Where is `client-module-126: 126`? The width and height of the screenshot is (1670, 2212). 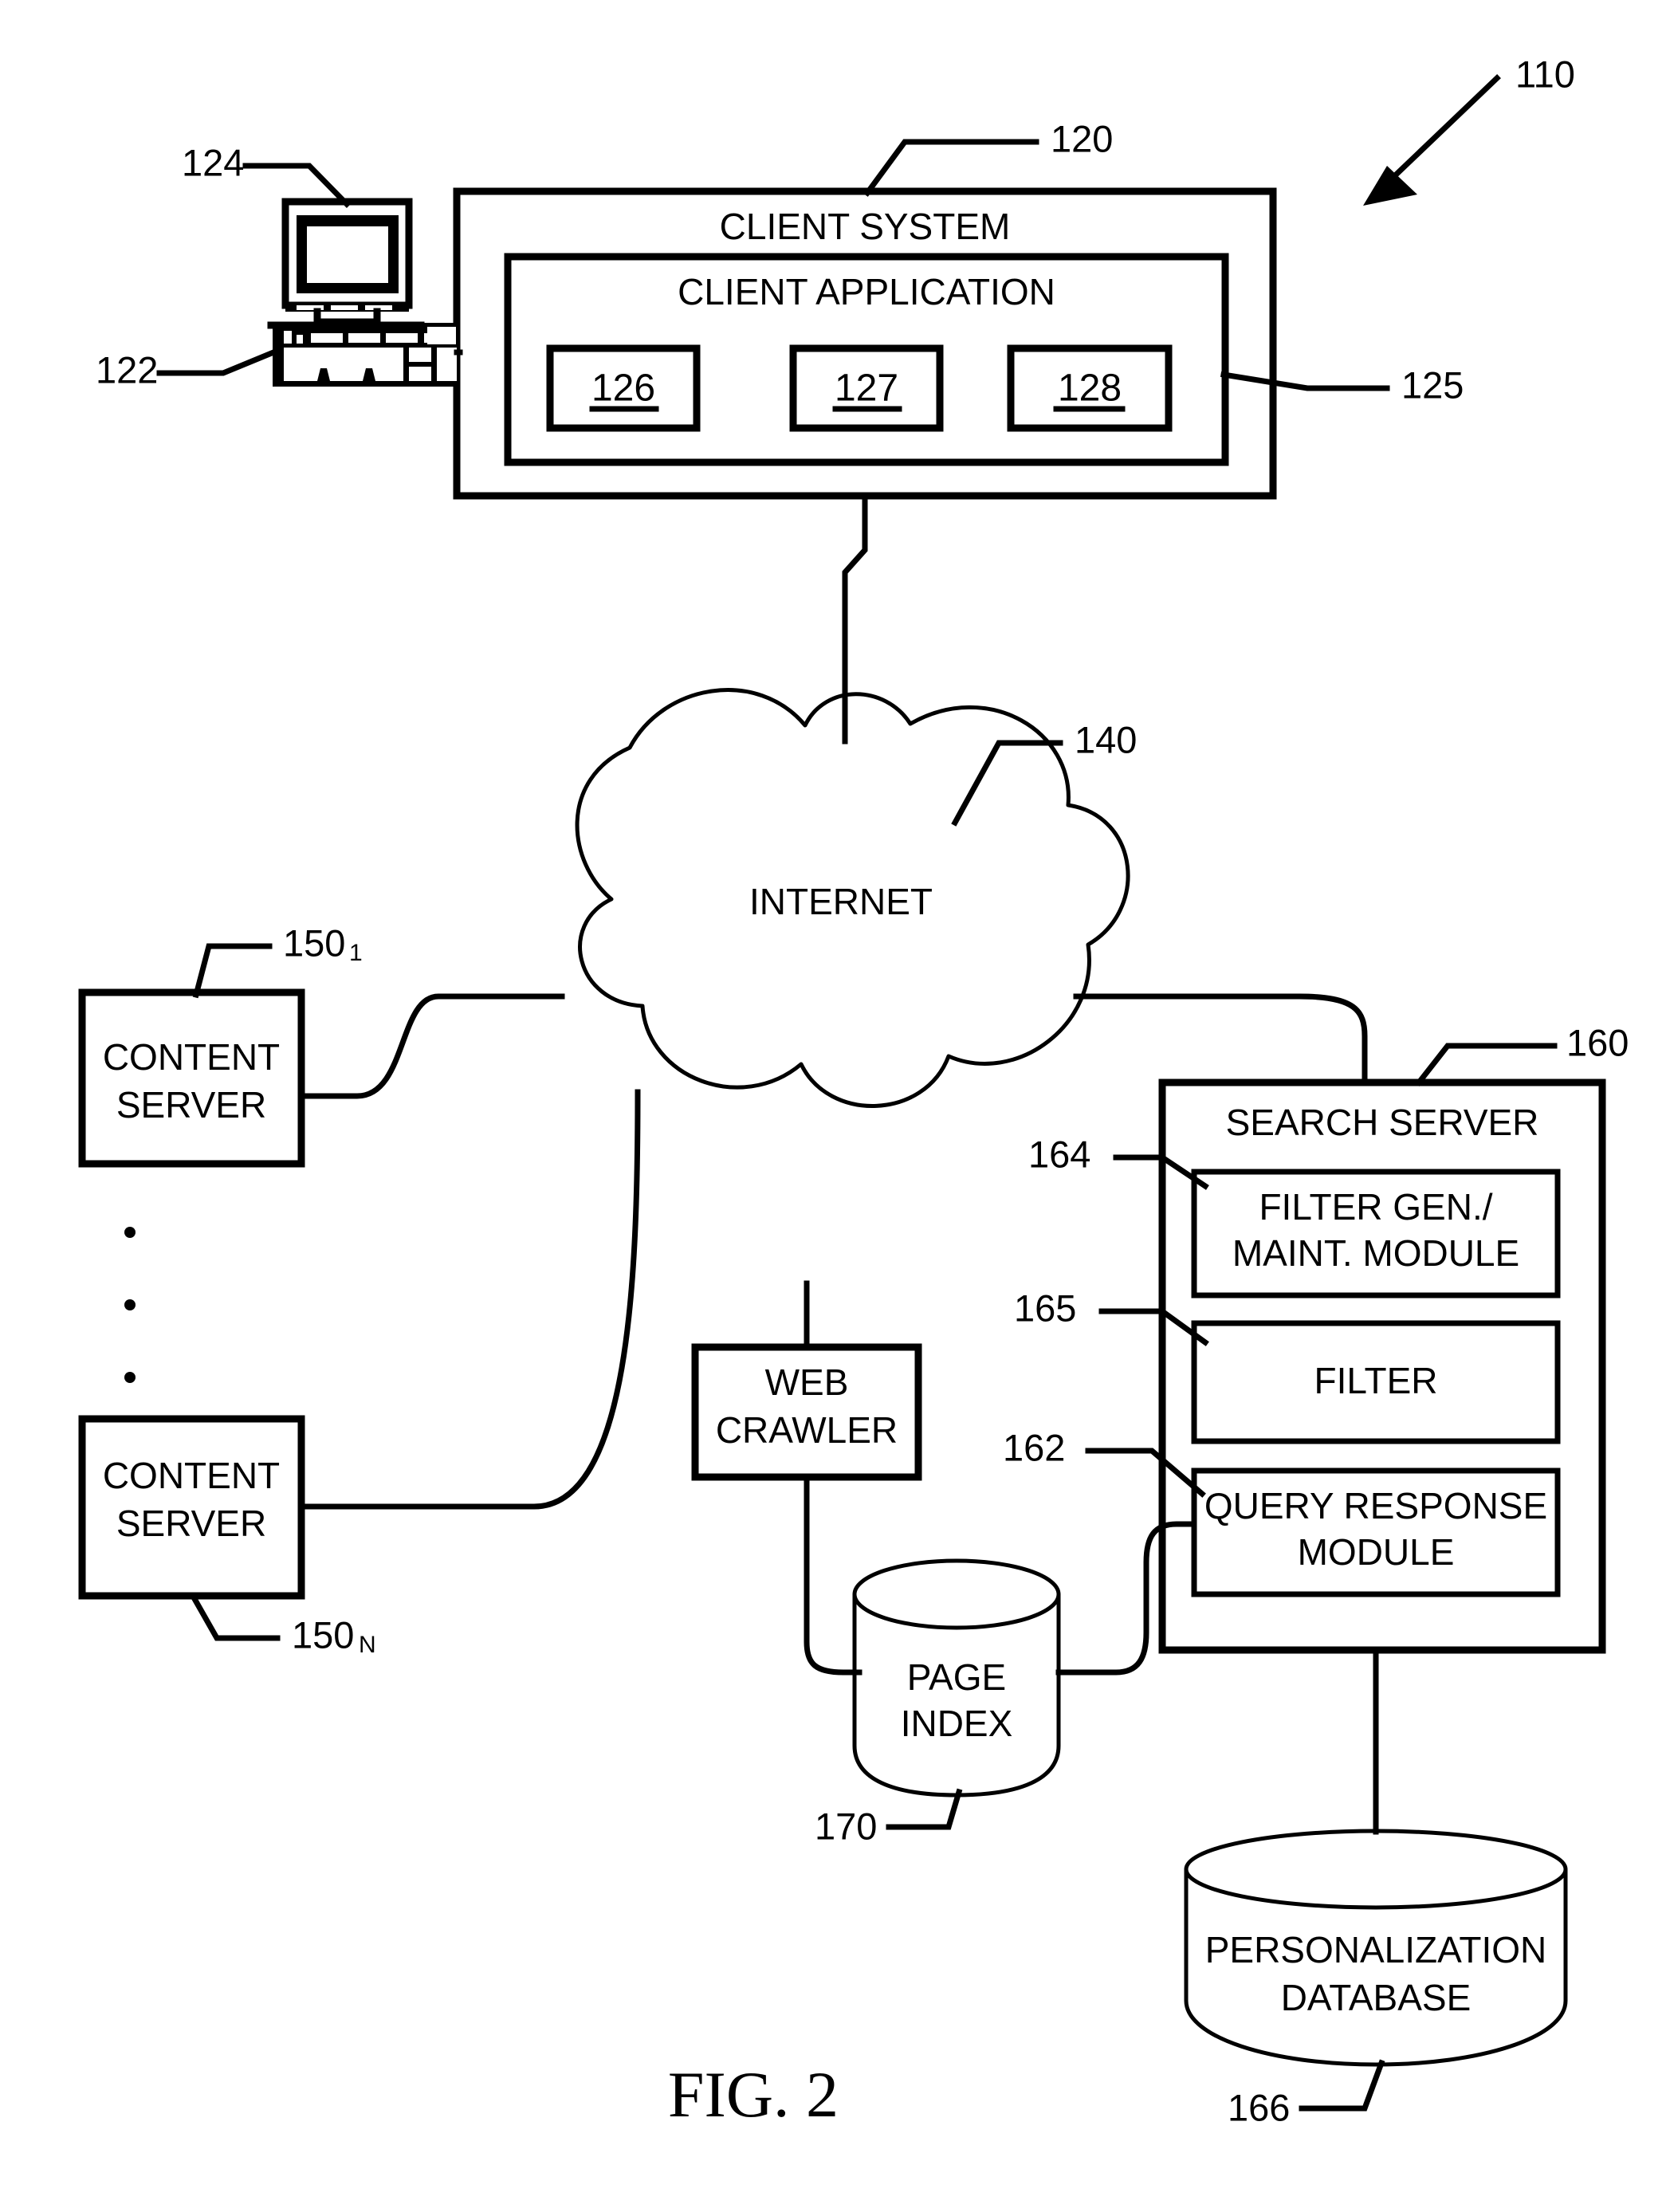
client-module-126: 126 is located at coordinates (623, 388).